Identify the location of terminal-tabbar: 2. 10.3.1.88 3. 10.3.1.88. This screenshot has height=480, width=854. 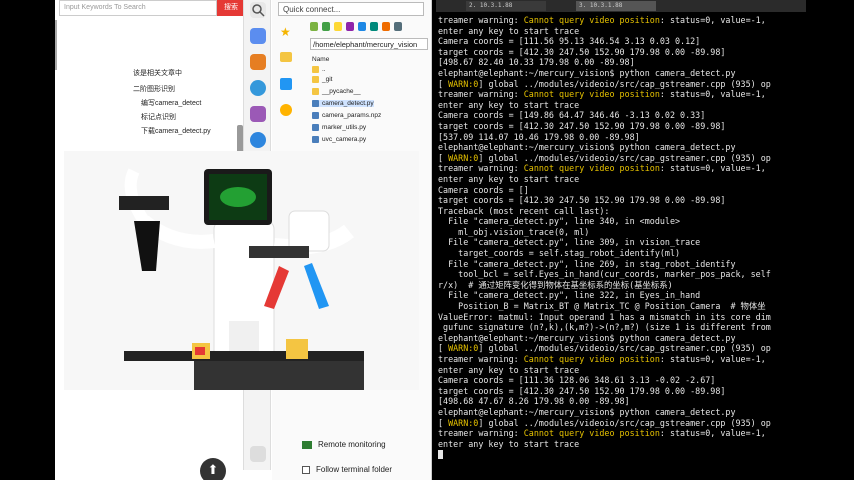
(621, 6).